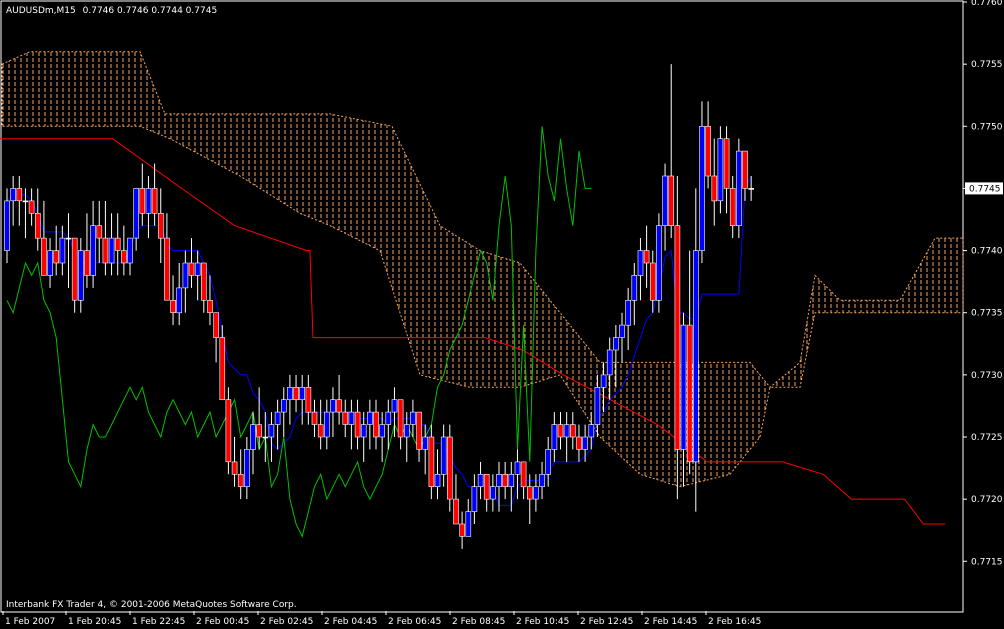 This screenshot has height=629, width=1004. I want to click on x-tick-label: 2 Feb 14:45, so click(670, 622).